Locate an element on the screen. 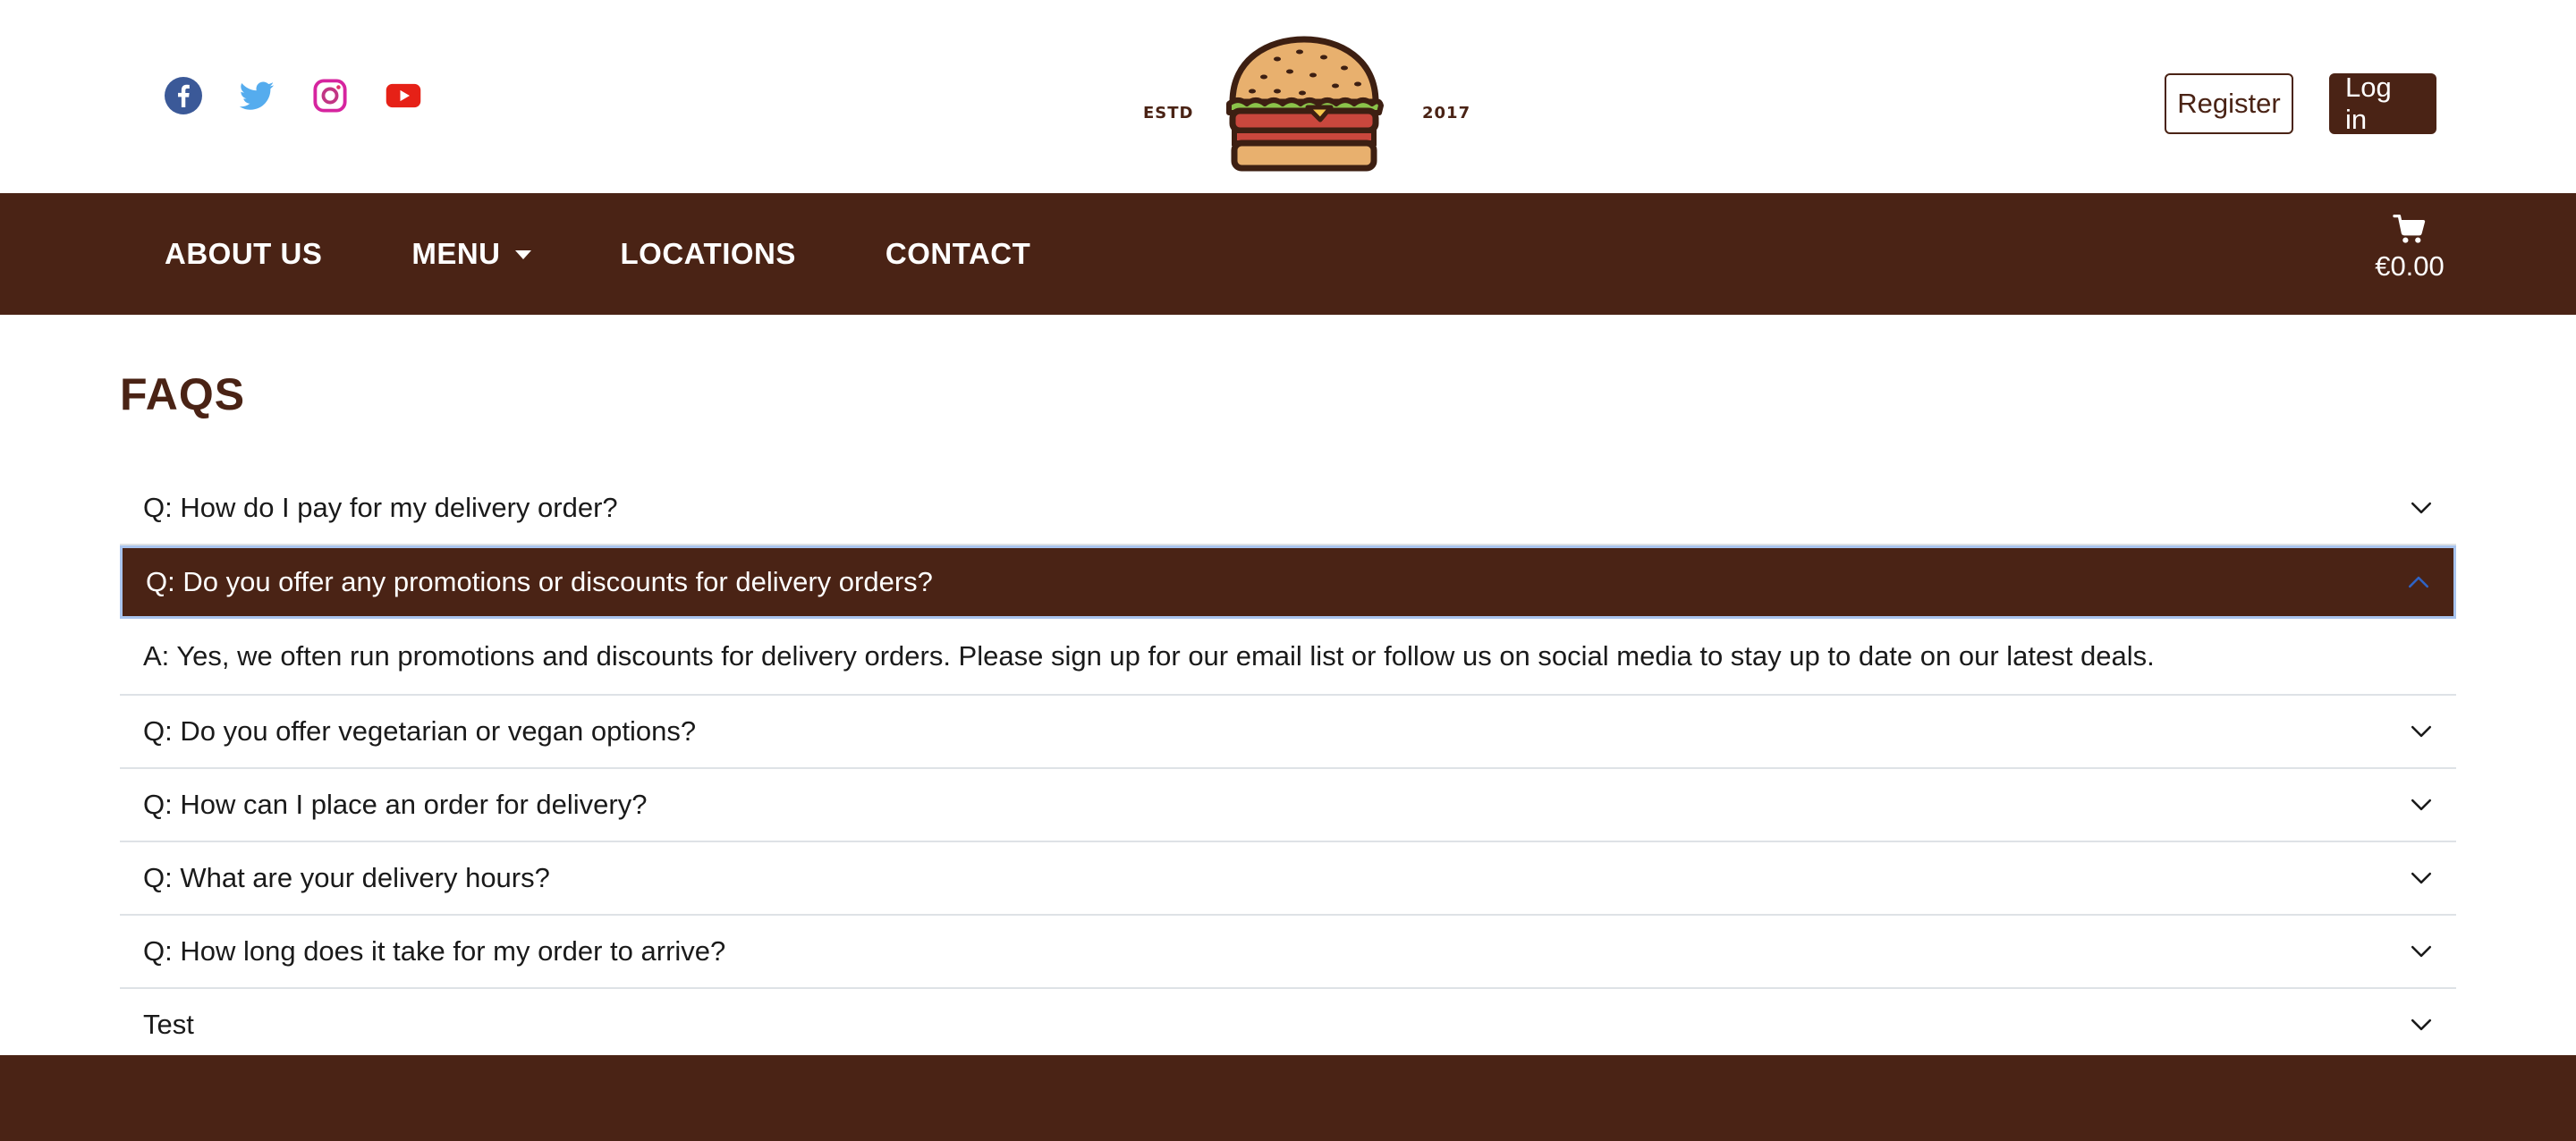 The image size is (2576, 1141). faq-question-button: Q: What are your delivery hours? is located at coordinates (1288, 878).